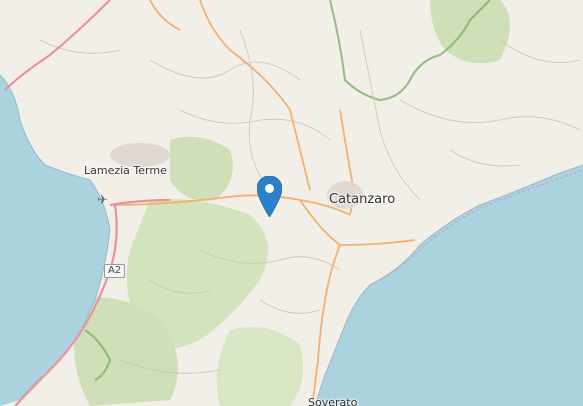 This screenshot has height=406, width=583. What do you see at coordinates (333, 401) in the screenshot?
I see `place-label-soverato: Soverato` at bounding box center [333, 401].